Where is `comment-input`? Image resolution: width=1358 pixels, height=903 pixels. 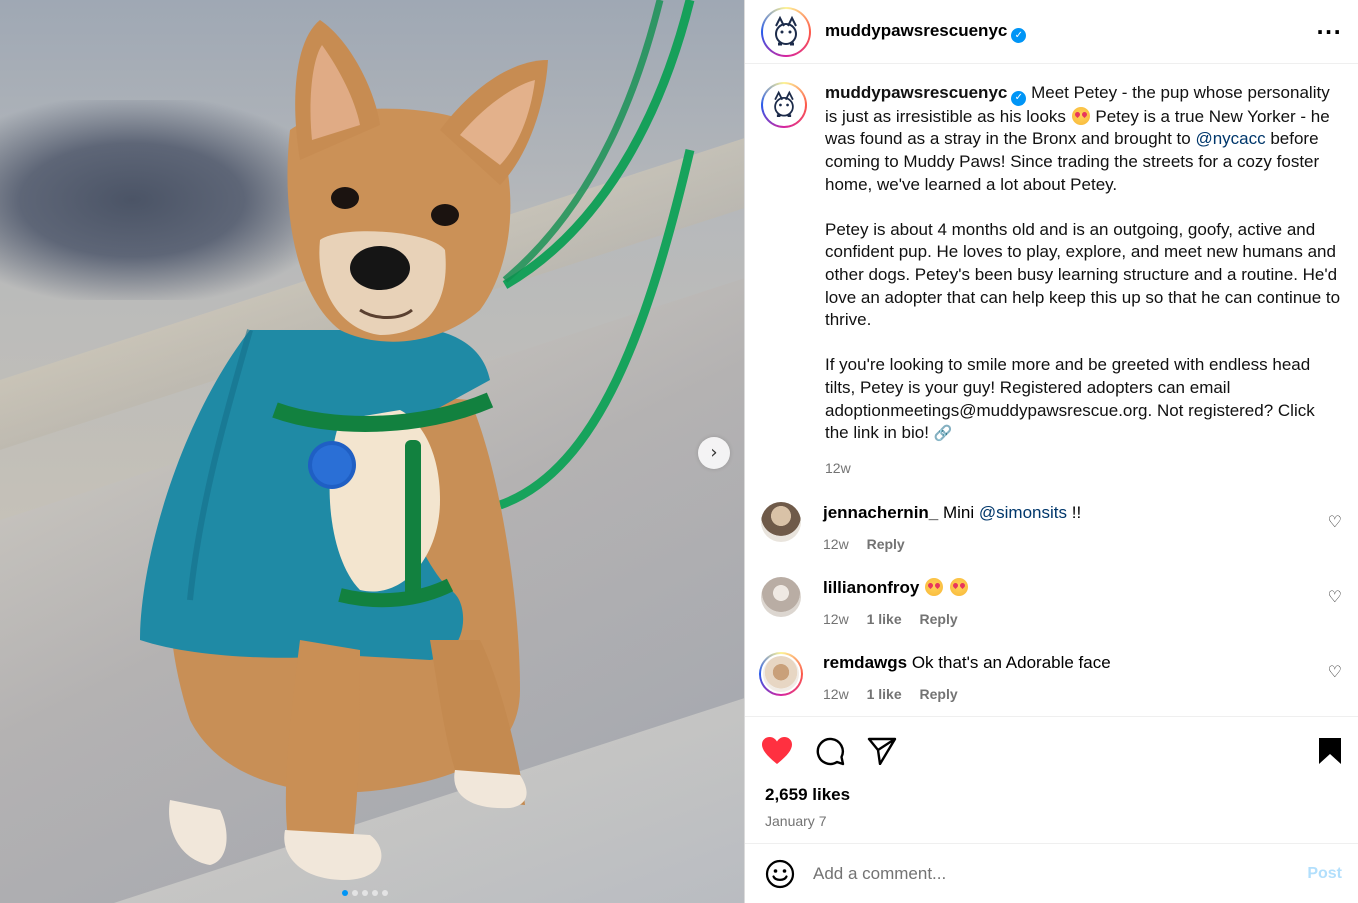
comment-input is located at coordinates (1060, 873).